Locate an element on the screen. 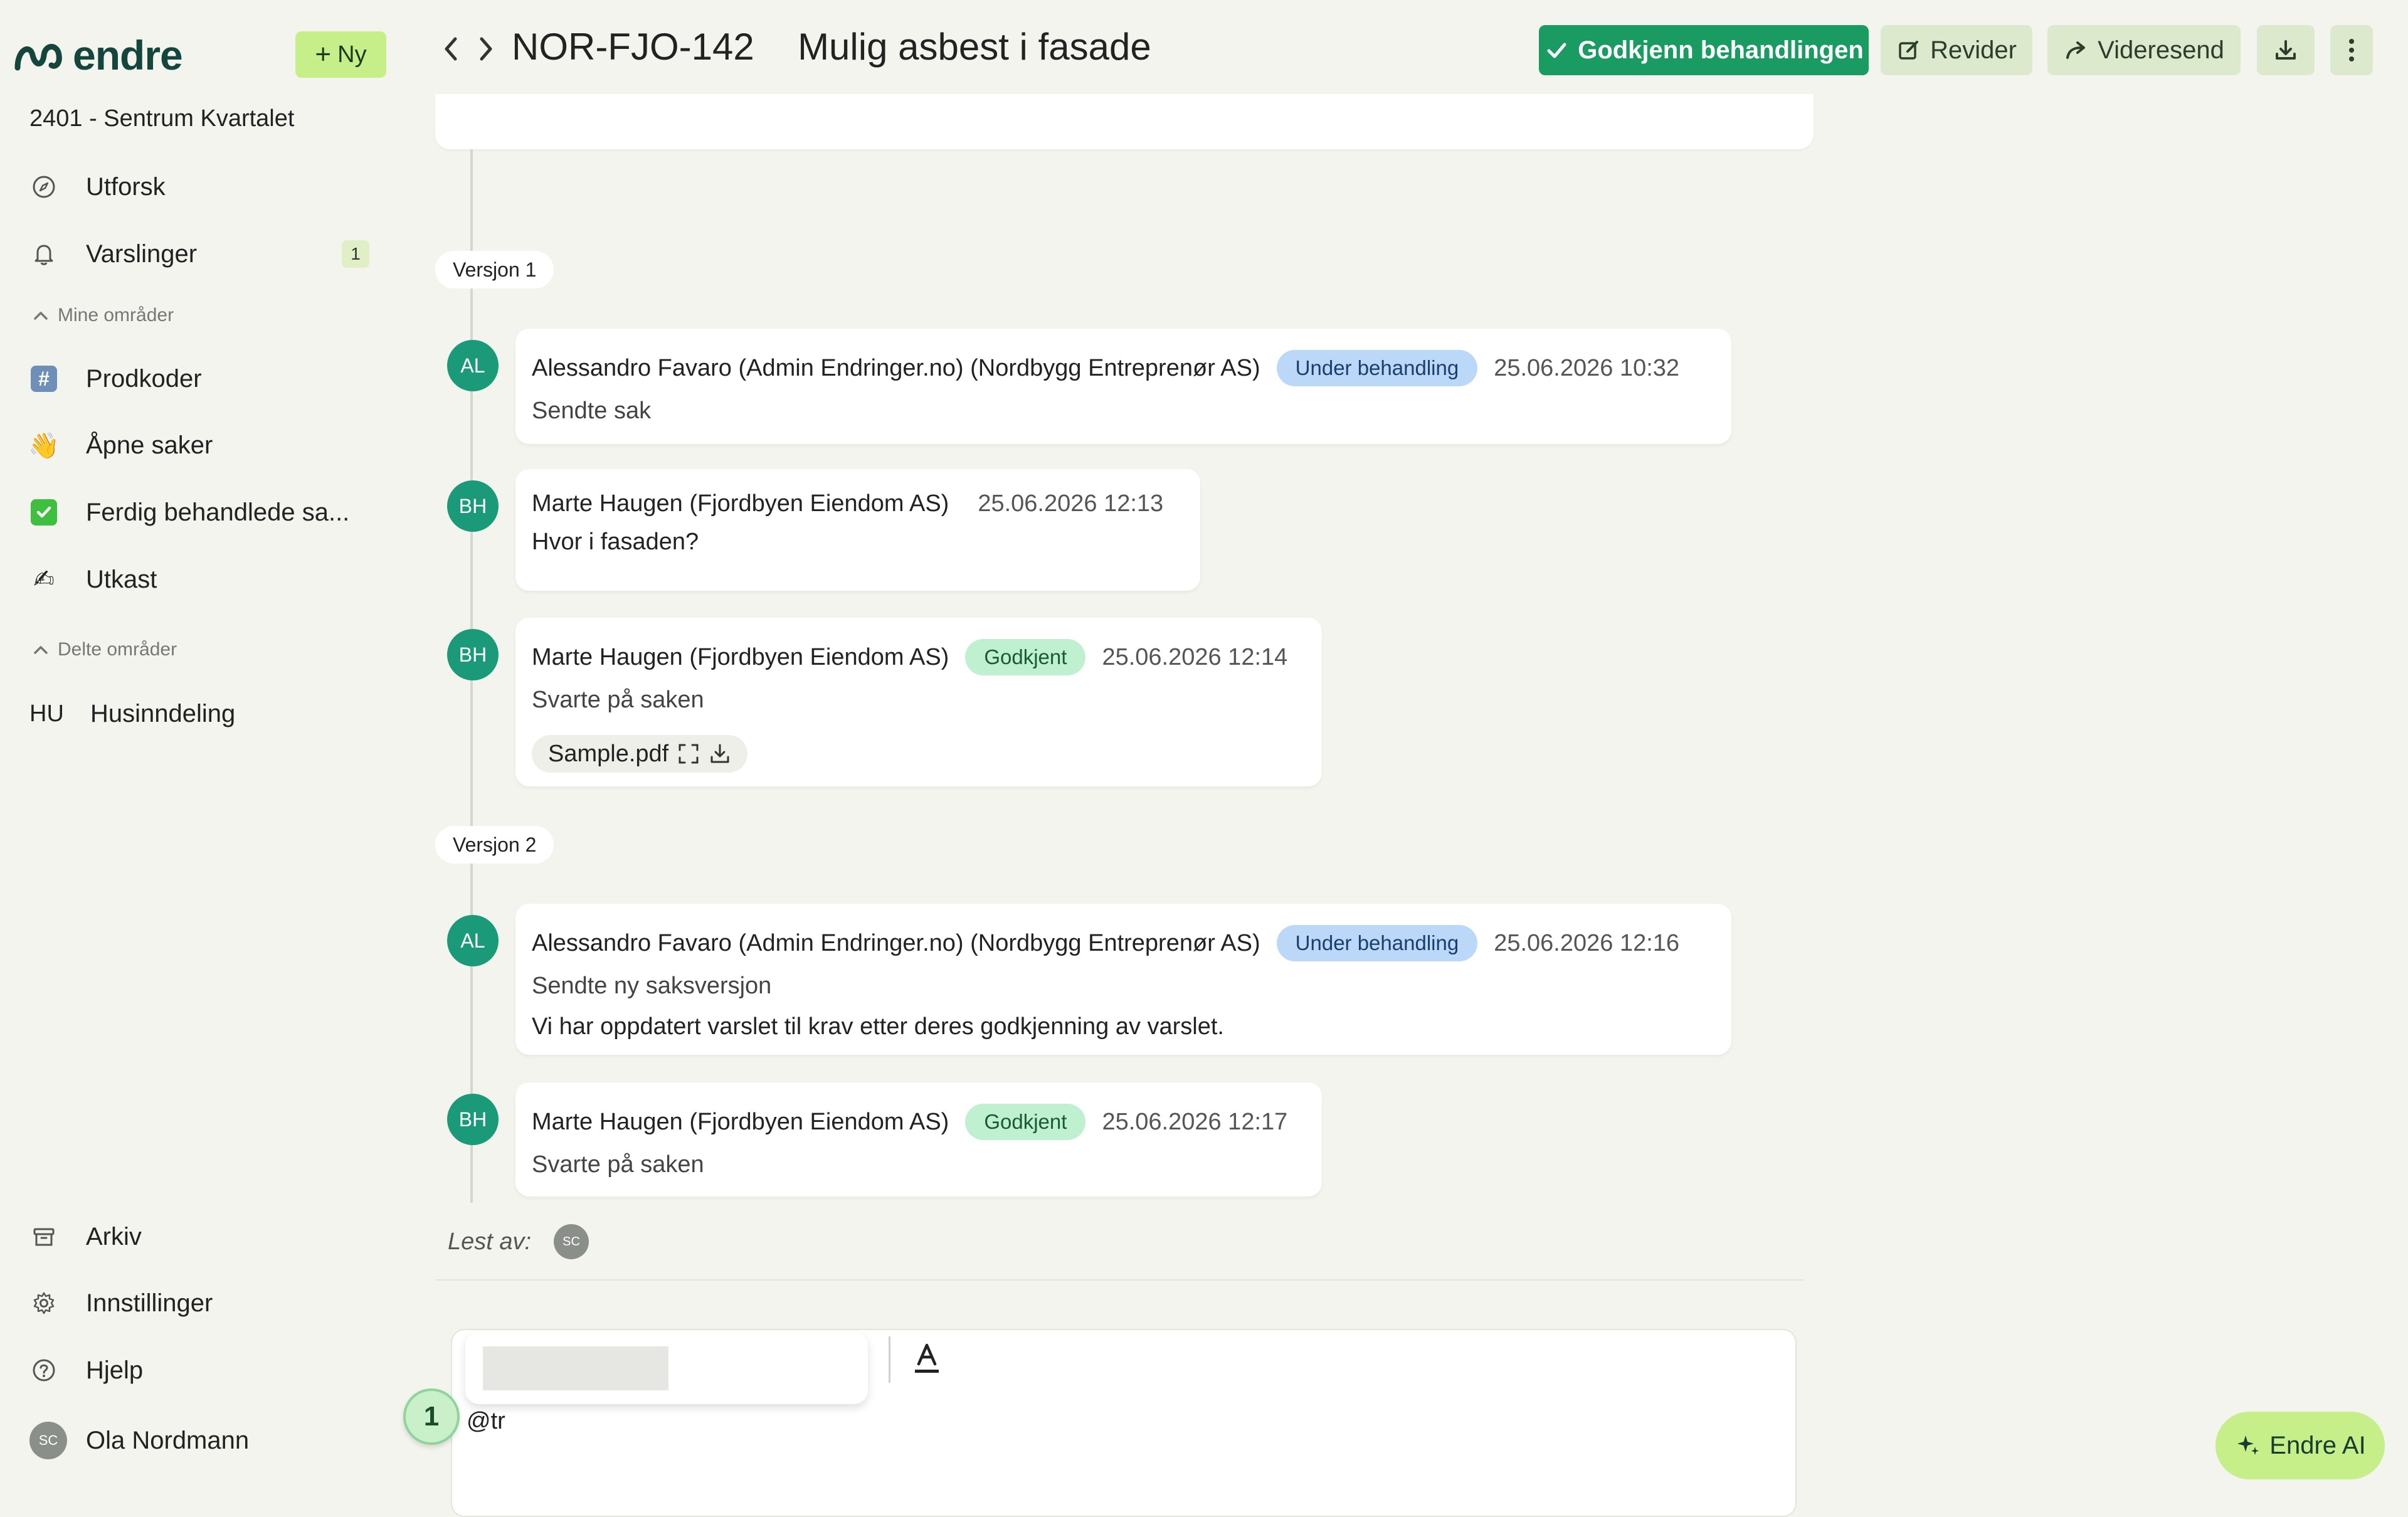  sidebar-item-archive: Arkiv is located at coordinates (205, 1237).